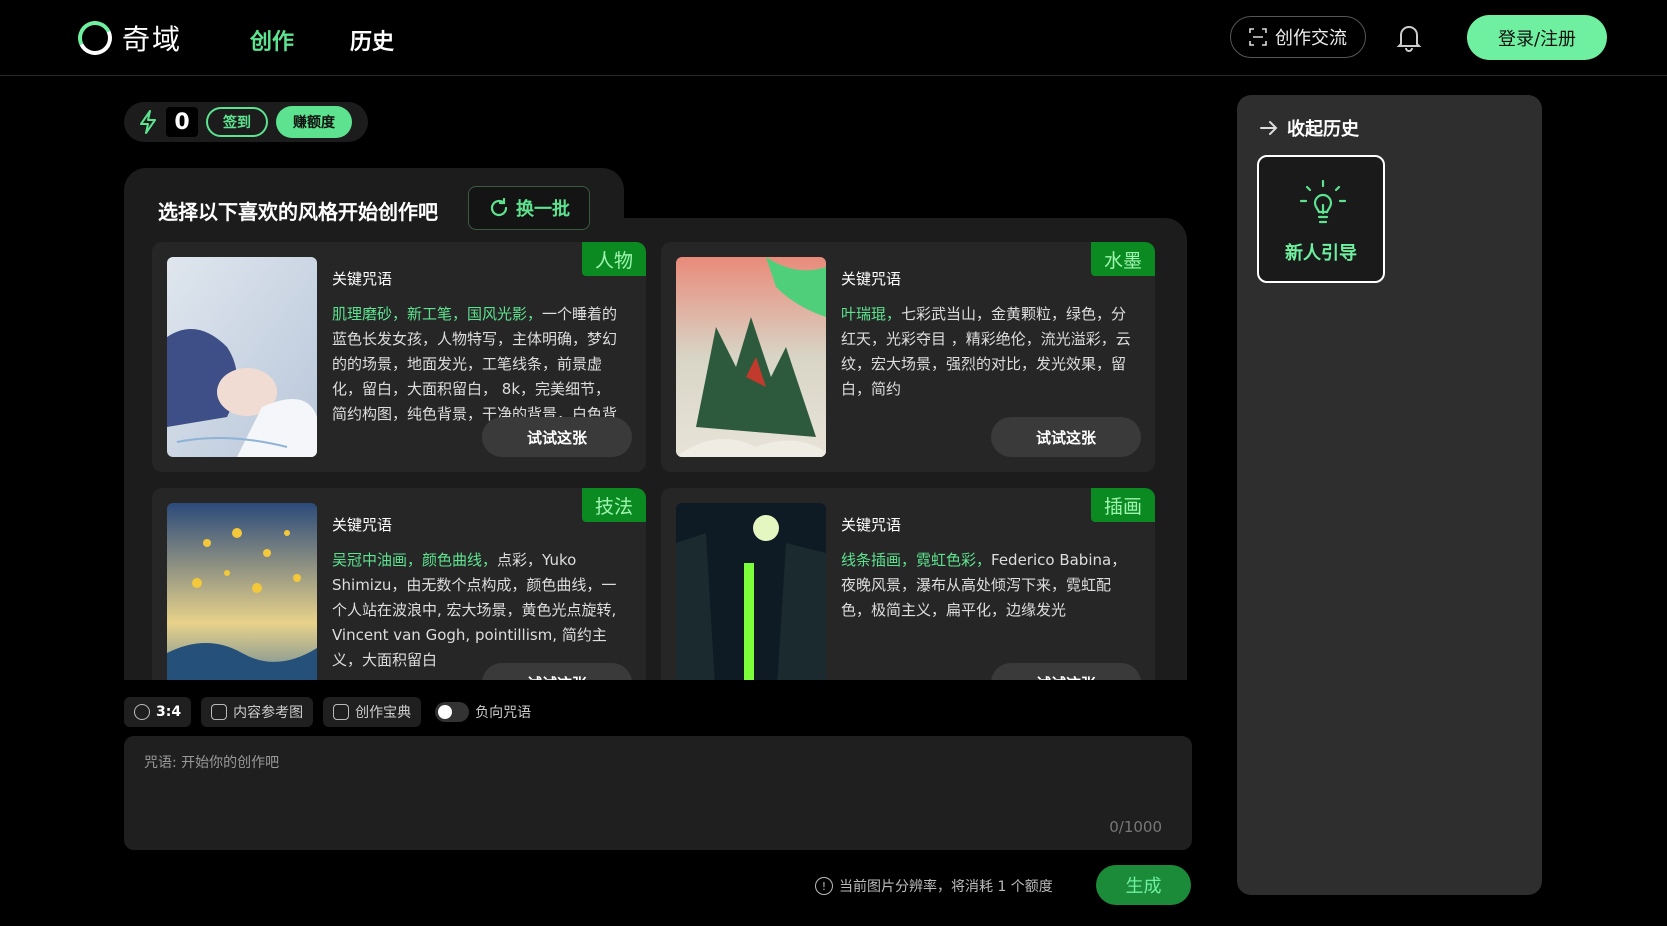 The width and height of the screenshot is (1667, 926). I want to click on plus-icon, so click(219, 712).